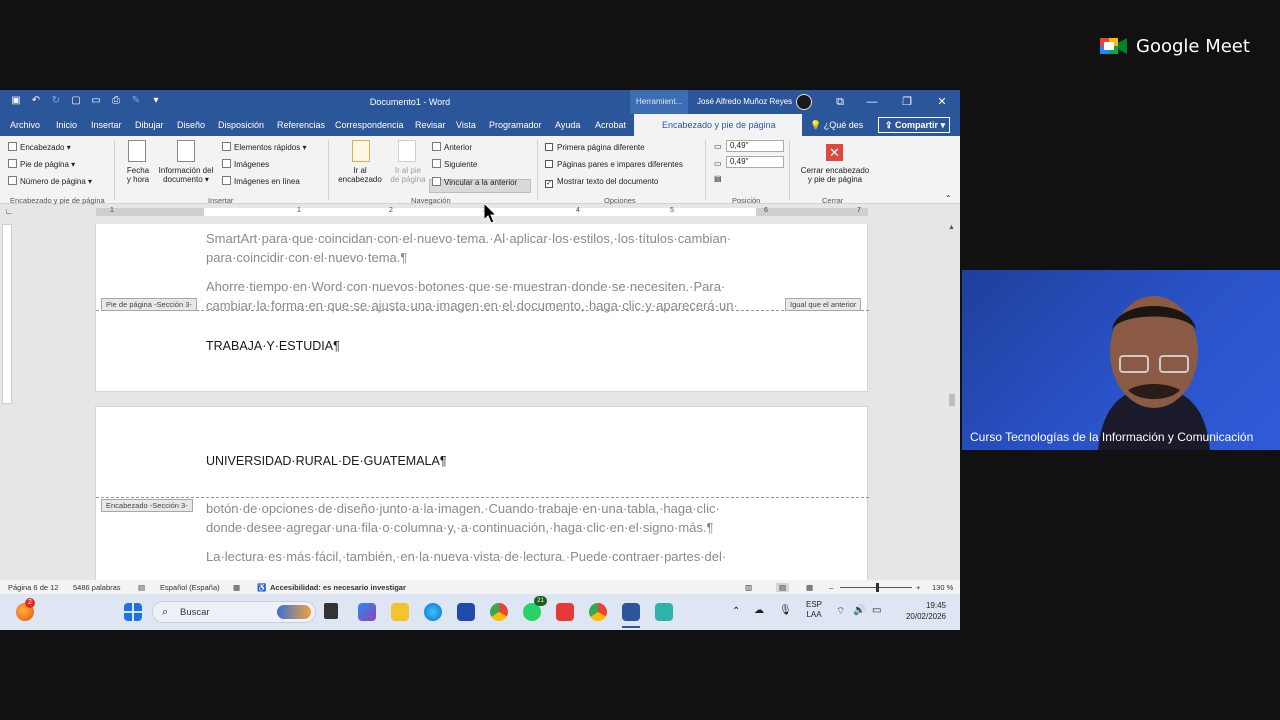 The width and height of the screenshot is (1280, 720). What do you see at coordinates (360, 175) in the screenshot?
I see `ir-al-encabezado-button: Ir al encabezado` at bounding box center [360, 175].